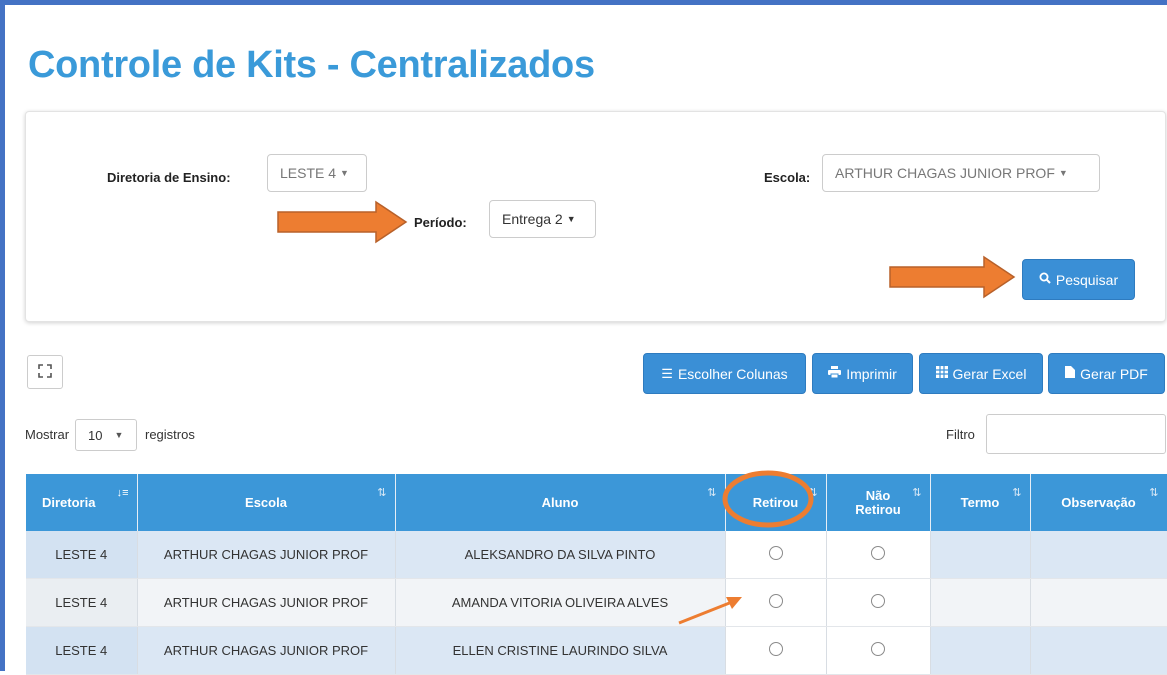 The width and height of the screenshot is (1167, 675). Describe the element at coordinates (1045, 279) in the screenshot. I see `search-icon` at that location.